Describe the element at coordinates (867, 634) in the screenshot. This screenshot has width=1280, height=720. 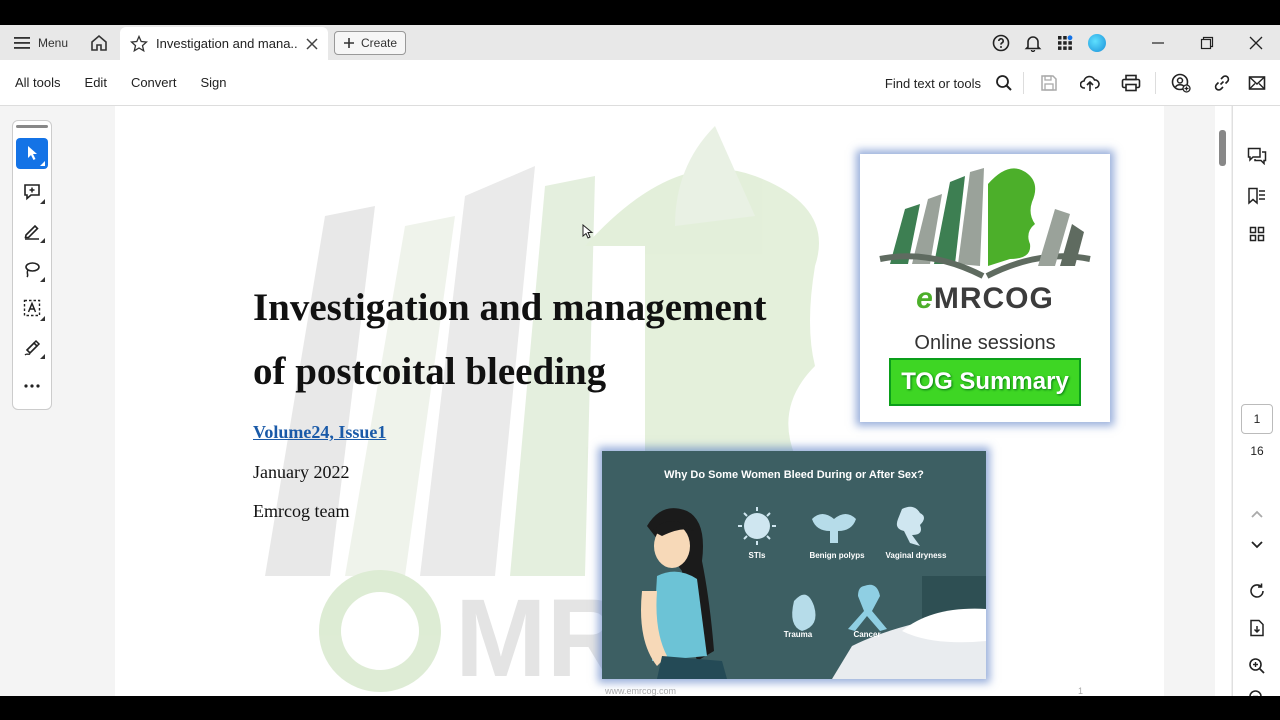
I see `label-cancer: Cancer` at that location.